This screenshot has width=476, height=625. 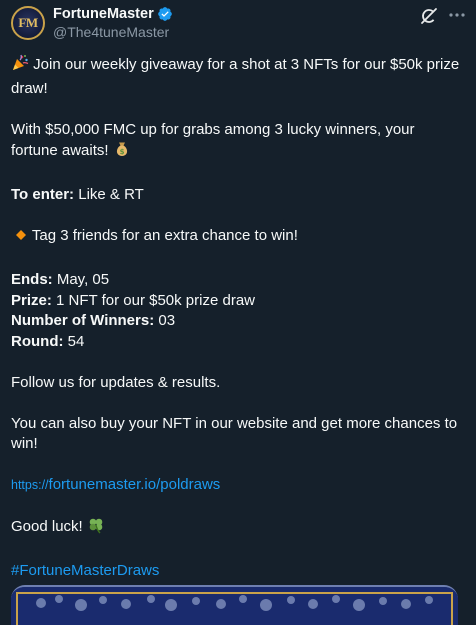 What do you see at coordinates (85, 570) in the screenshot?
I see `hashtag-link: #FortuneMasterDraws` at bounding box center [85, 570].